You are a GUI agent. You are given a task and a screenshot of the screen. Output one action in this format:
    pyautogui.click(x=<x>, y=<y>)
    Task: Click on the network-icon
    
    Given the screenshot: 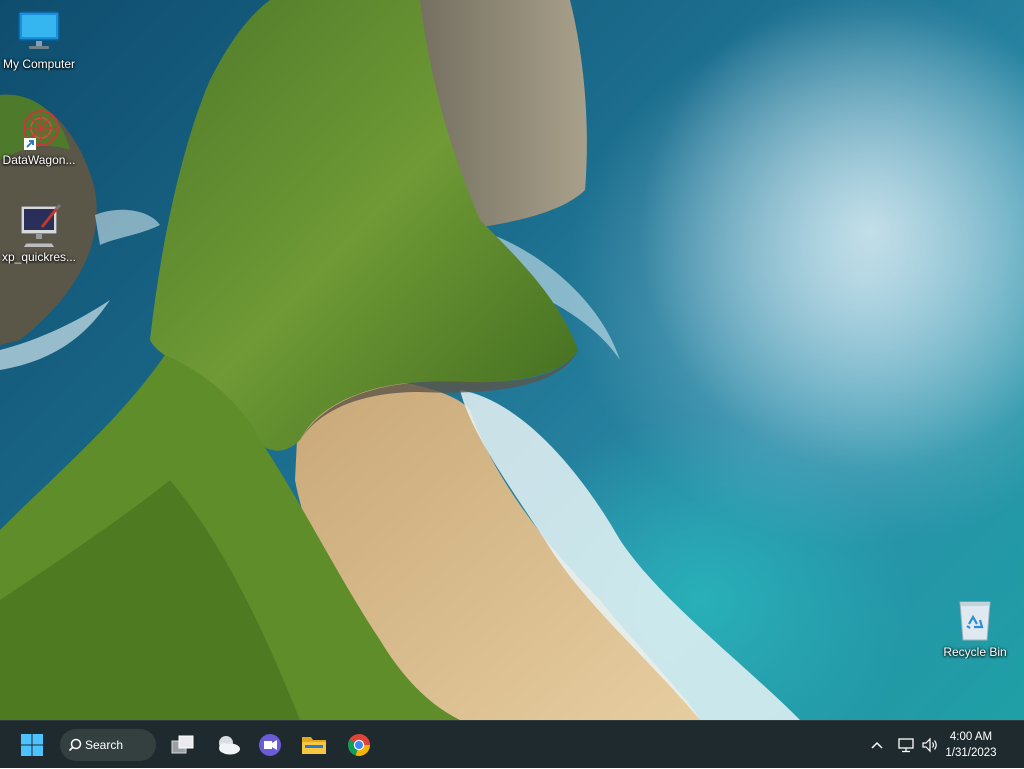 What is the action you would take?
    pyautogui.click(x=906, y=745)
    